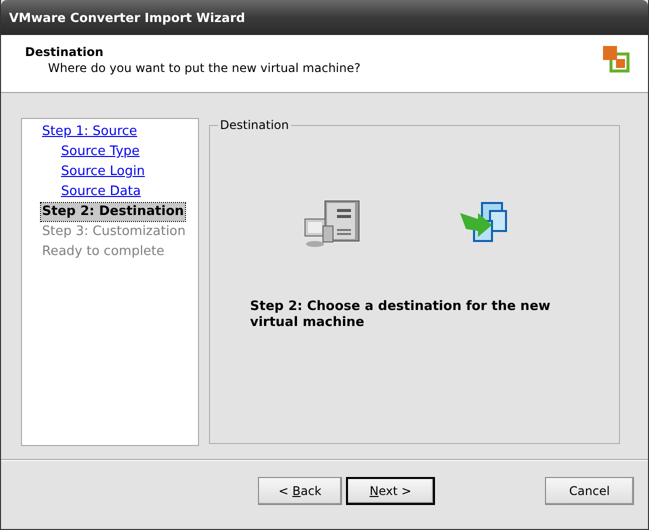 The image size is (649, 530). Describe the element at coordinates (64, 52) in the screenshot. I see `header-title: Destination` at that location.